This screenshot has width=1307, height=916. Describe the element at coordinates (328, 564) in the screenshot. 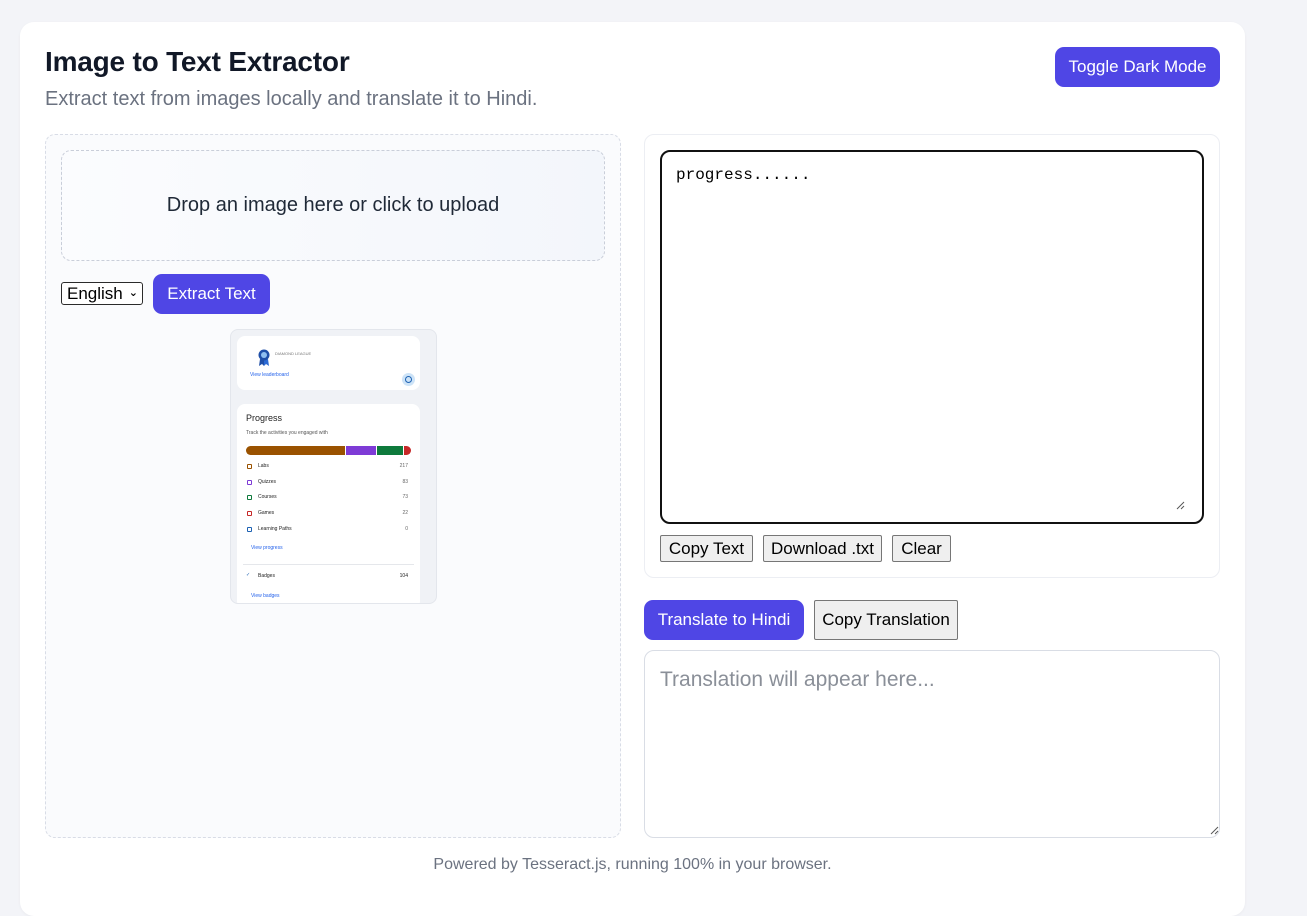

I see `preview-divider` at that location.